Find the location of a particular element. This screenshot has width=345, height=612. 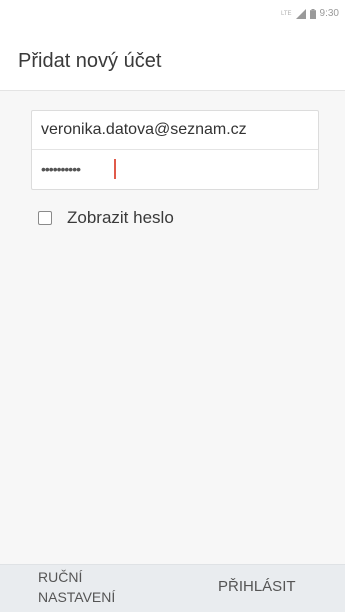

text-cursor is located at coordinates (115, 169).